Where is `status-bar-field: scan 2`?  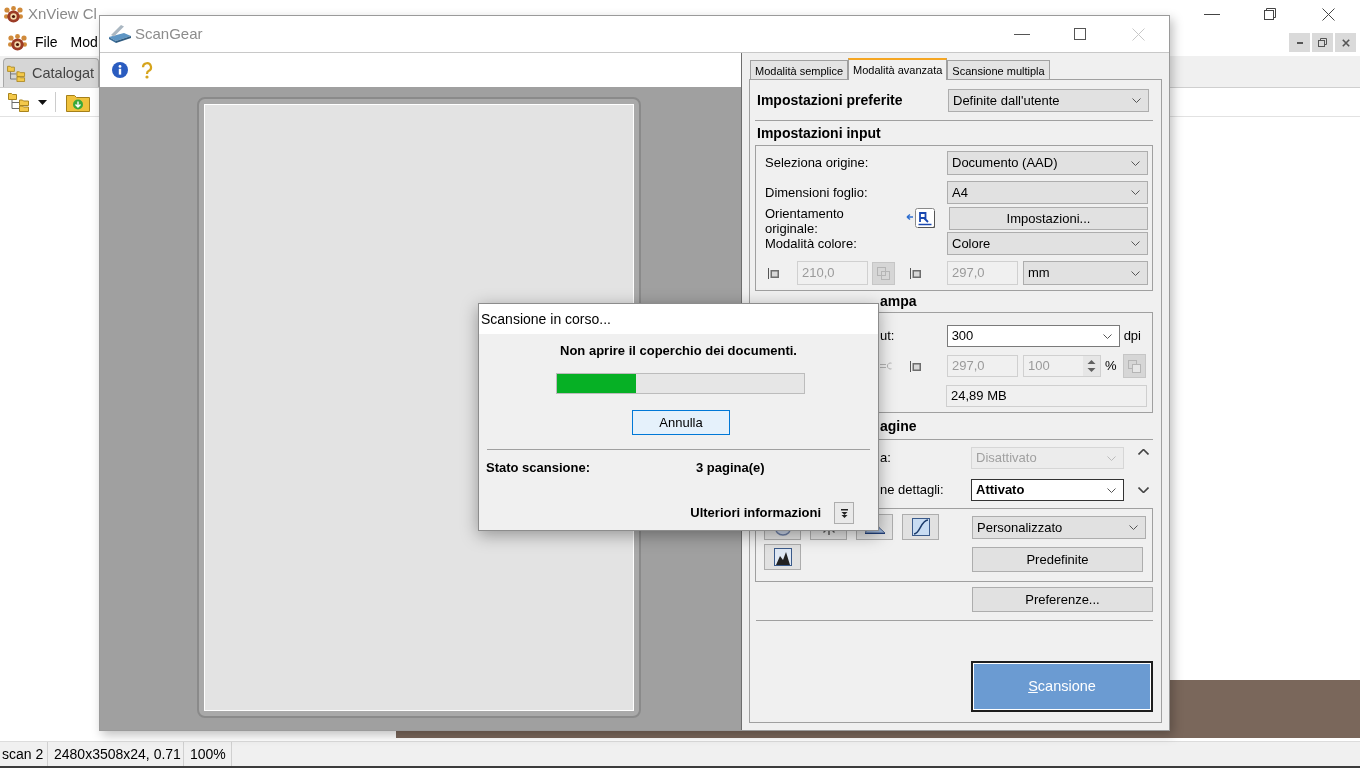 status-bar-field: scan 2 is located at coordinates (24, 754).